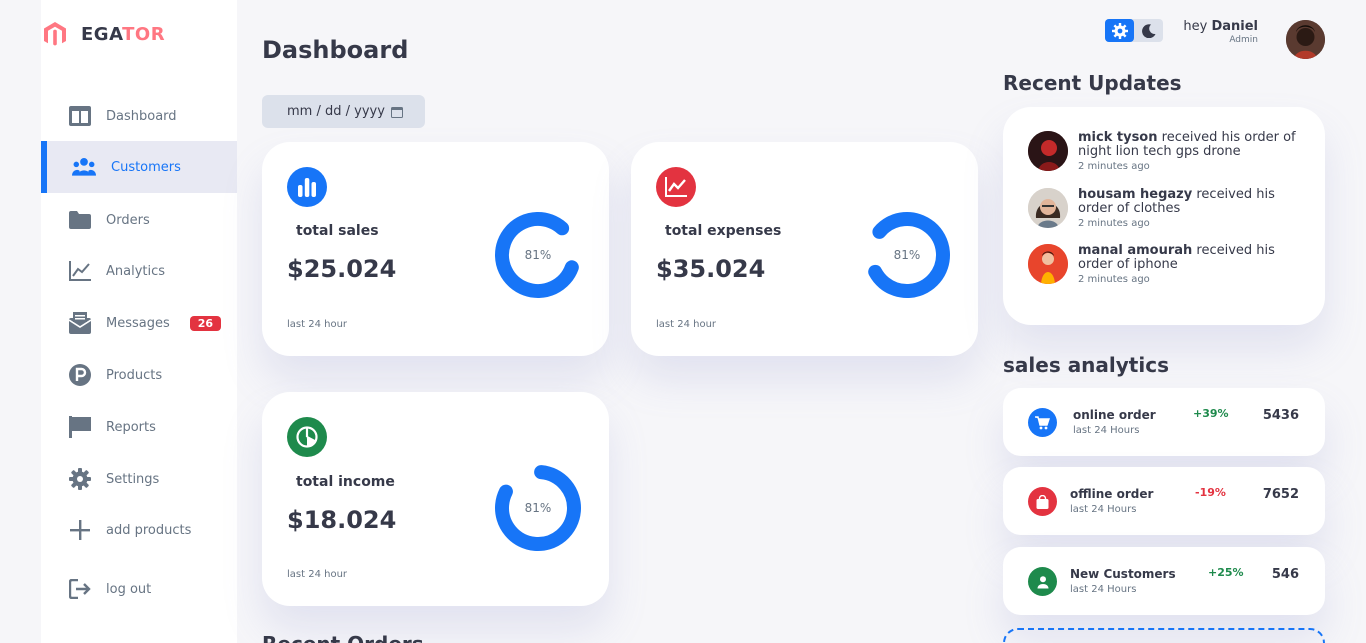  Describe the element at coordinates (1164, 422) in the screenshot. I see `analytic-online-order: online order last 24 Hours +39% 5436` at that location.